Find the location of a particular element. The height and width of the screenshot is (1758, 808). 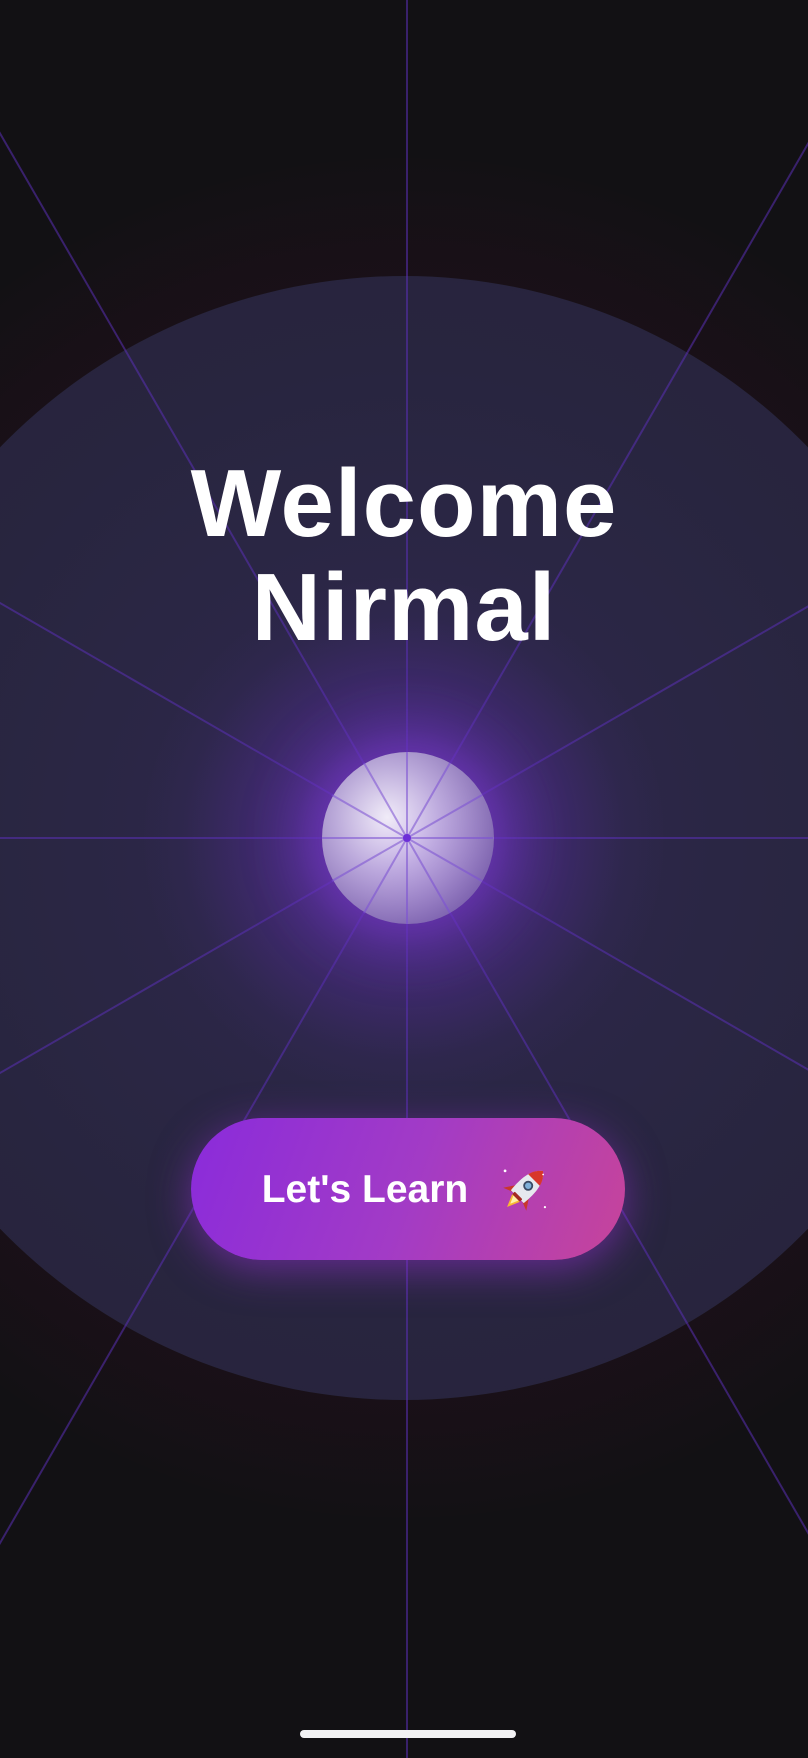

rocket-icon is located at coordinates (525, 1189).